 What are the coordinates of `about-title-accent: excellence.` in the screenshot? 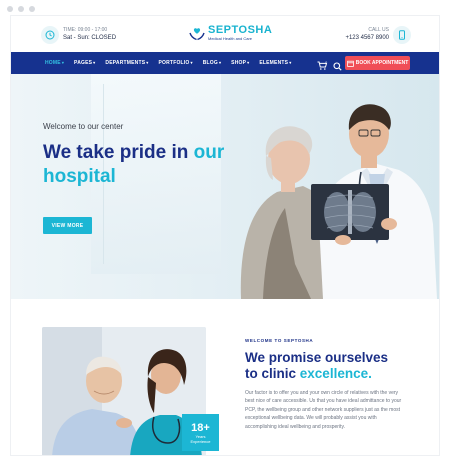 It's located at (335, 373).